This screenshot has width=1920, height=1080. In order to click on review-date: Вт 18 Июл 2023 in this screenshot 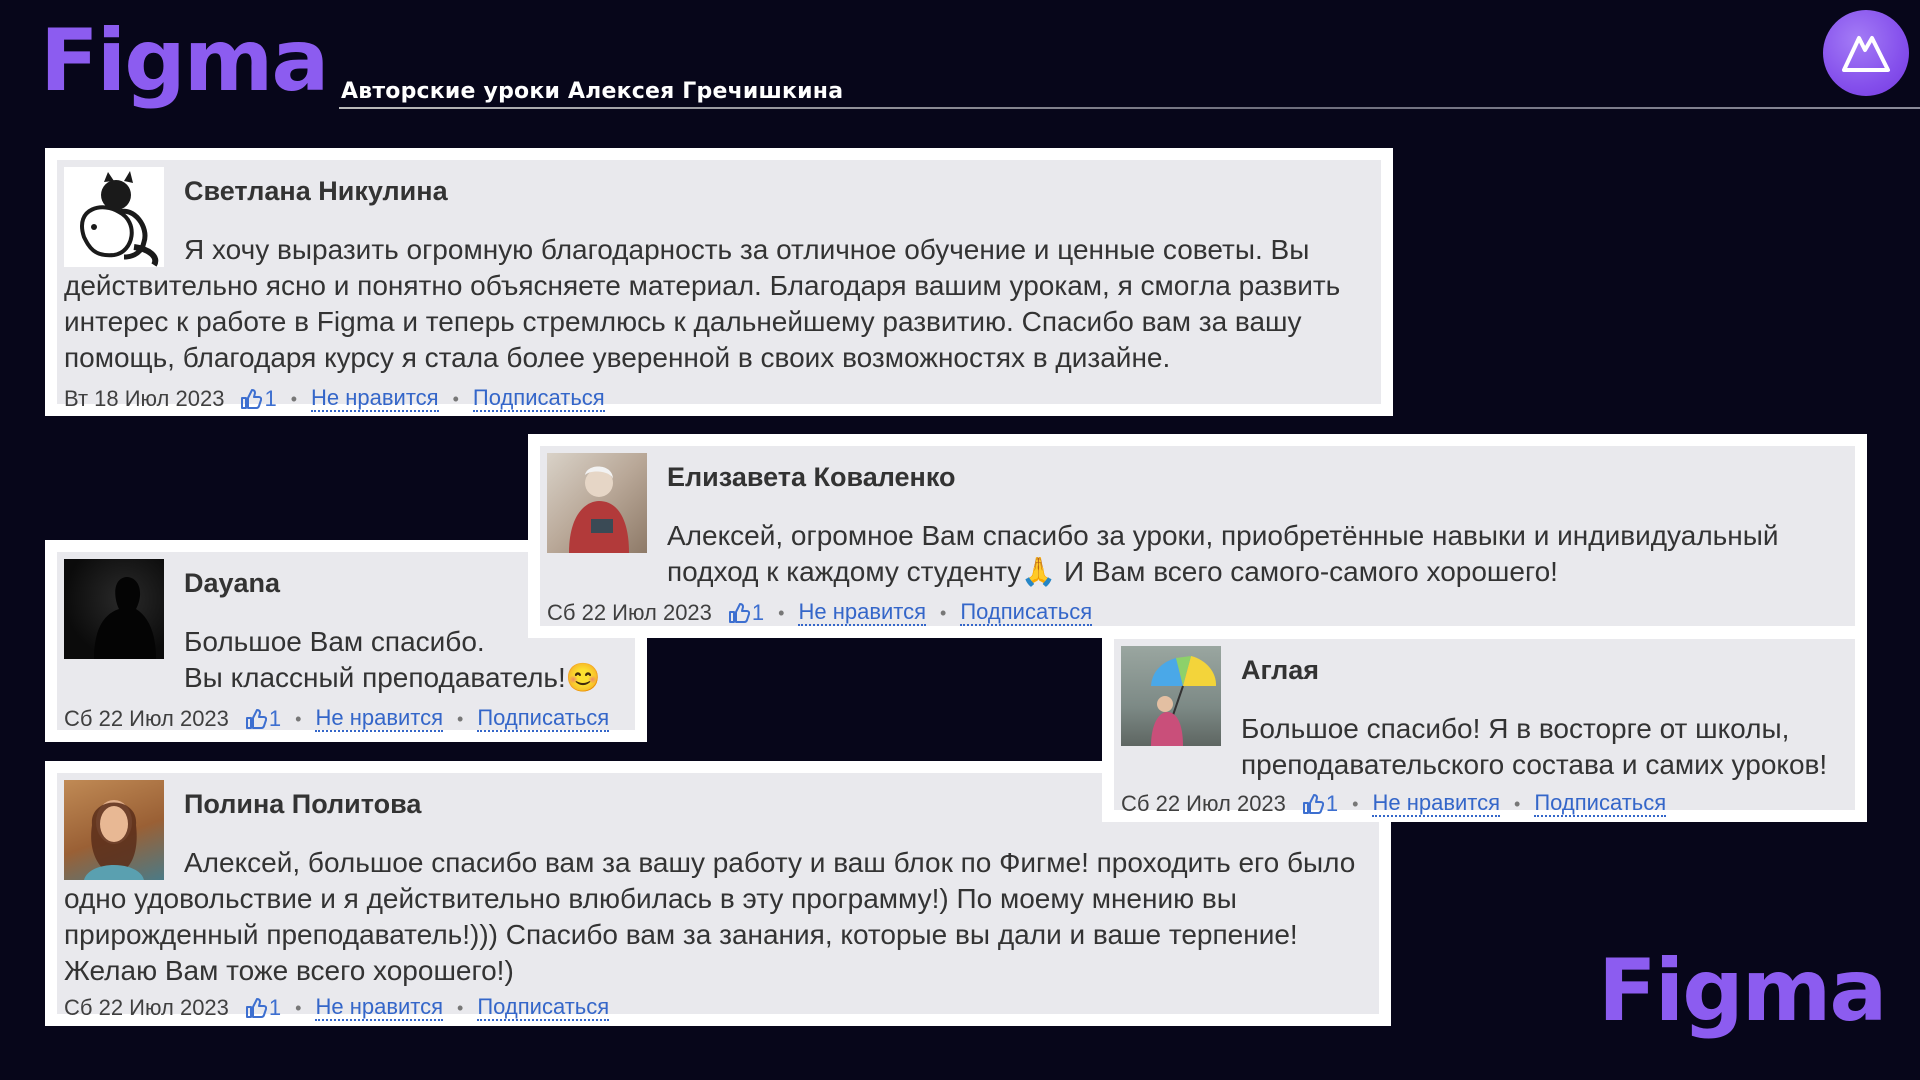, I will do `click(144, 398)`.